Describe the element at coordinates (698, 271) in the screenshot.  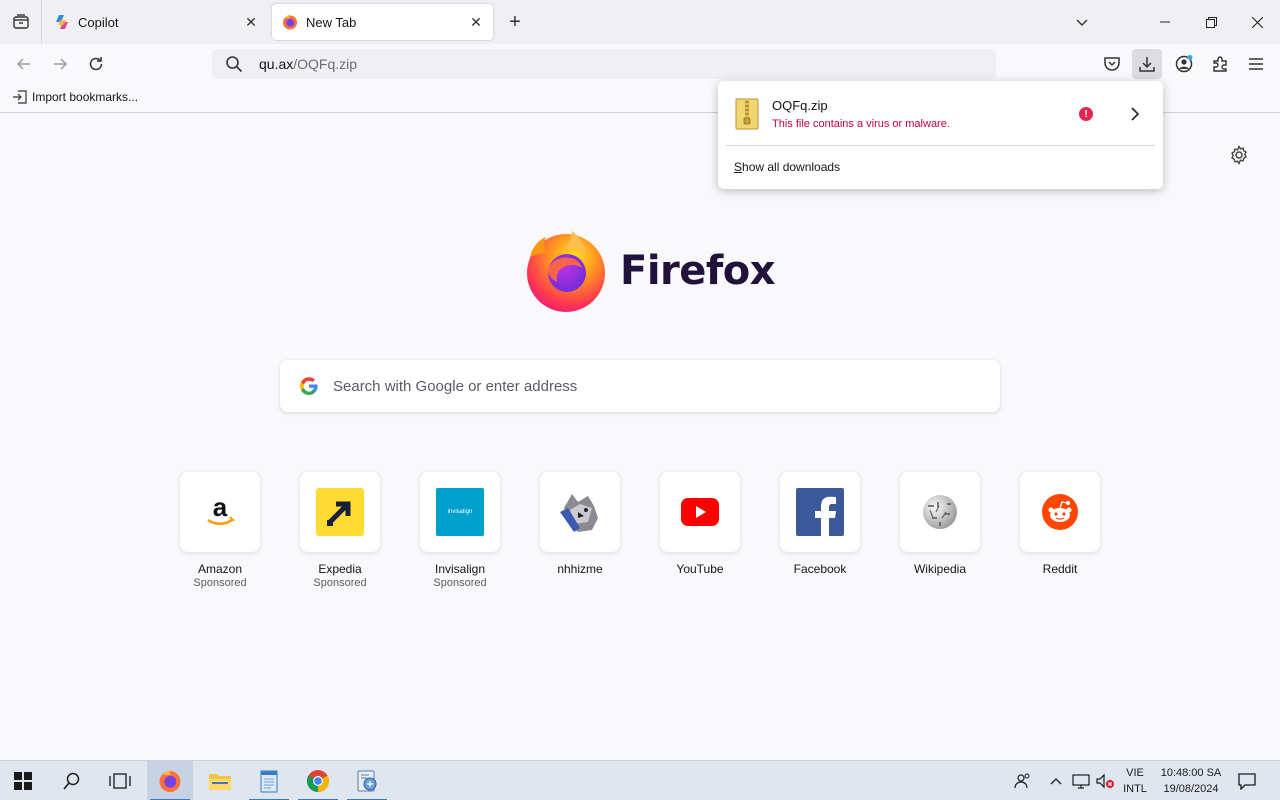
I see `firefox-wordmark: Firefox` at that location.